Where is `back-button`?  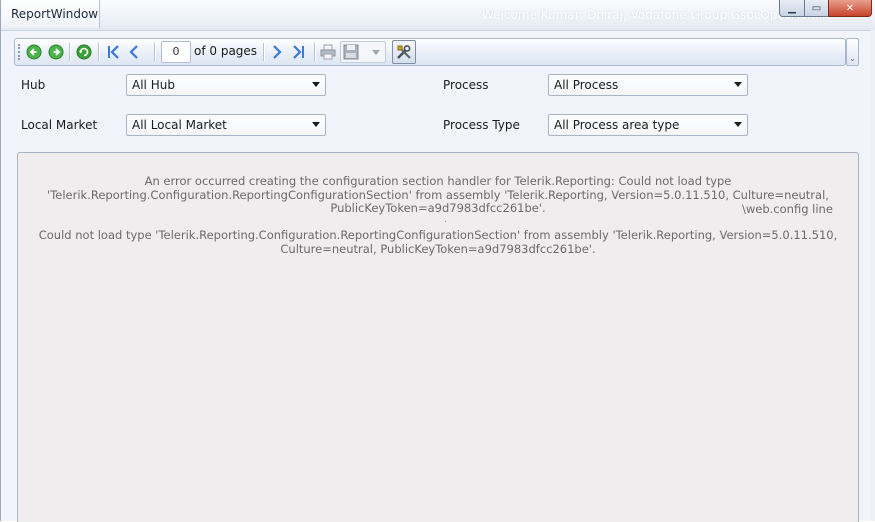 back-button is located at coordinates (34, 52).